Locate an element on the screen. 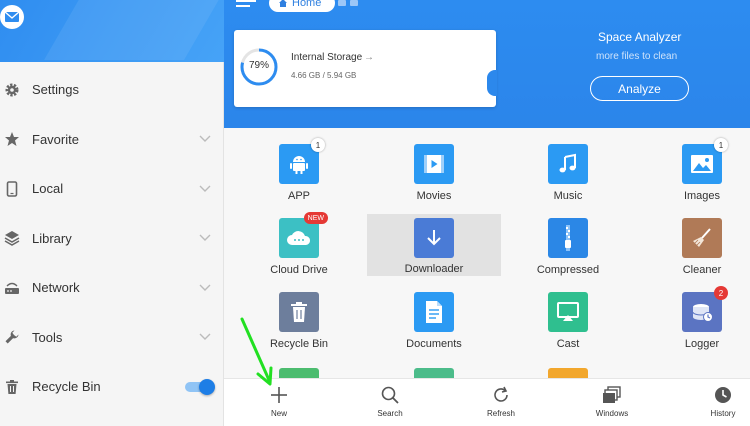 The width and height of the screenshot is (750, 426). drawer-item-favorite: Favorite is located at coordinates (112, 140).